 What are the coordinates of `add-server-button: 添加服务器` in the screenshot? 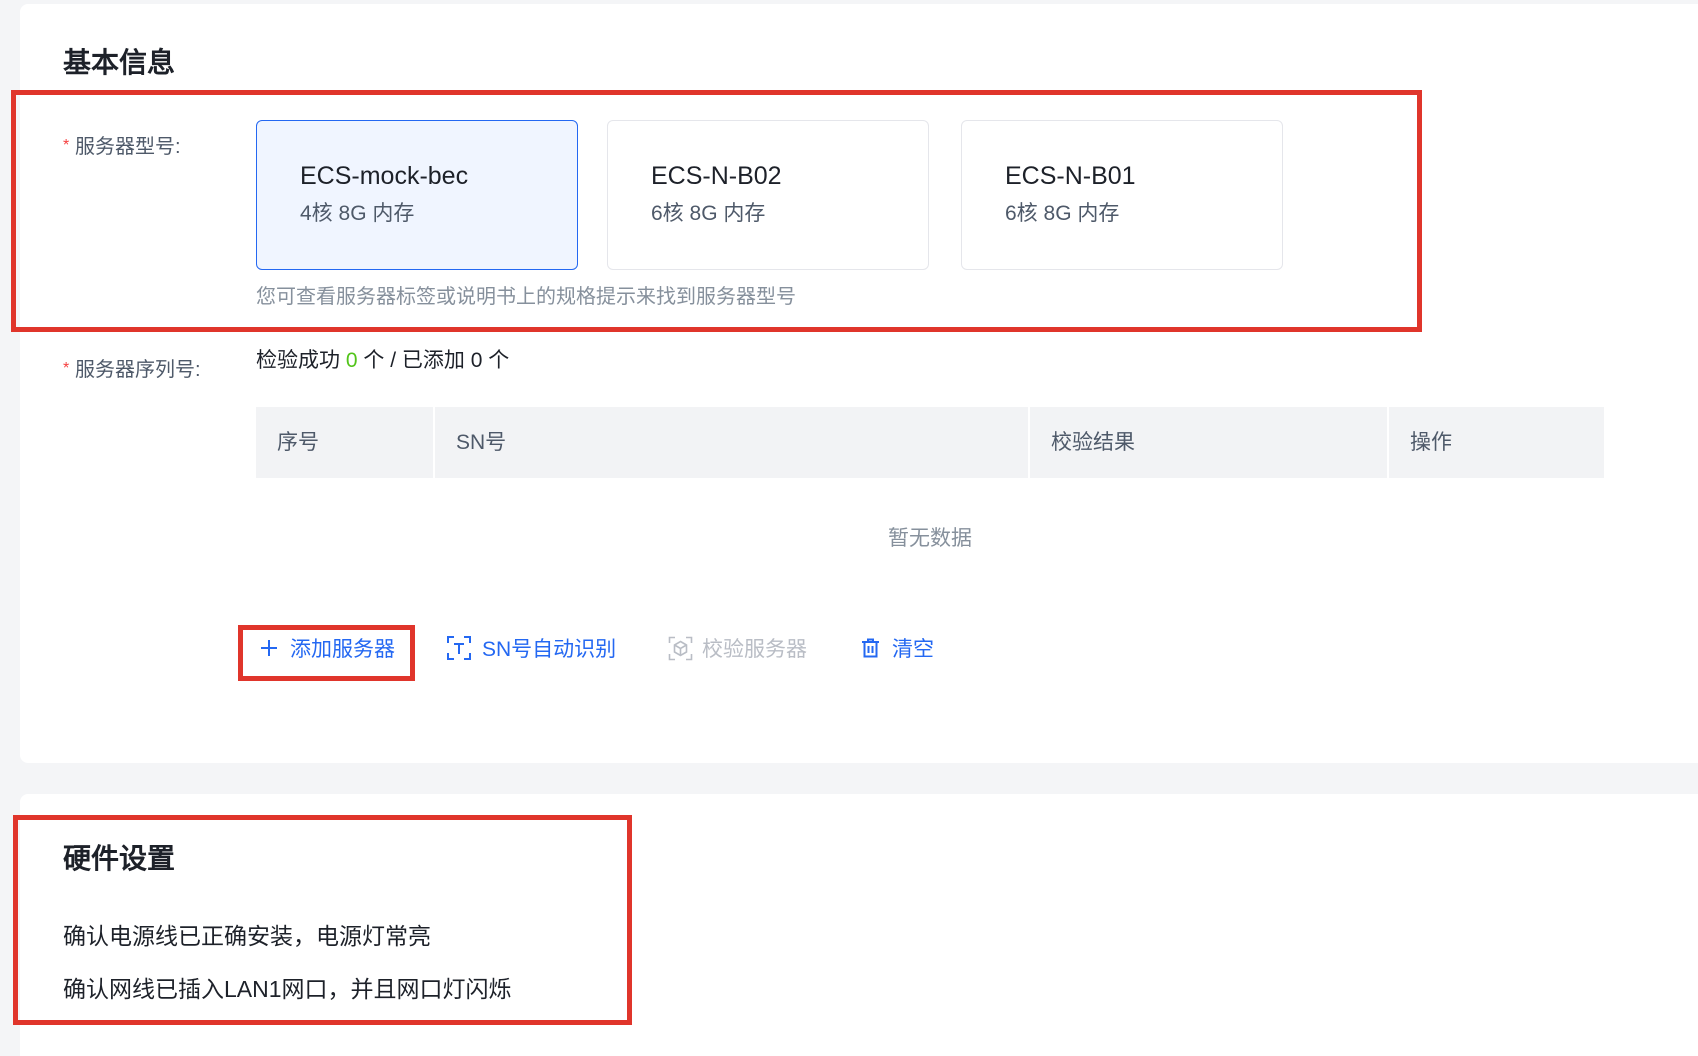 It's located at (327, 648).